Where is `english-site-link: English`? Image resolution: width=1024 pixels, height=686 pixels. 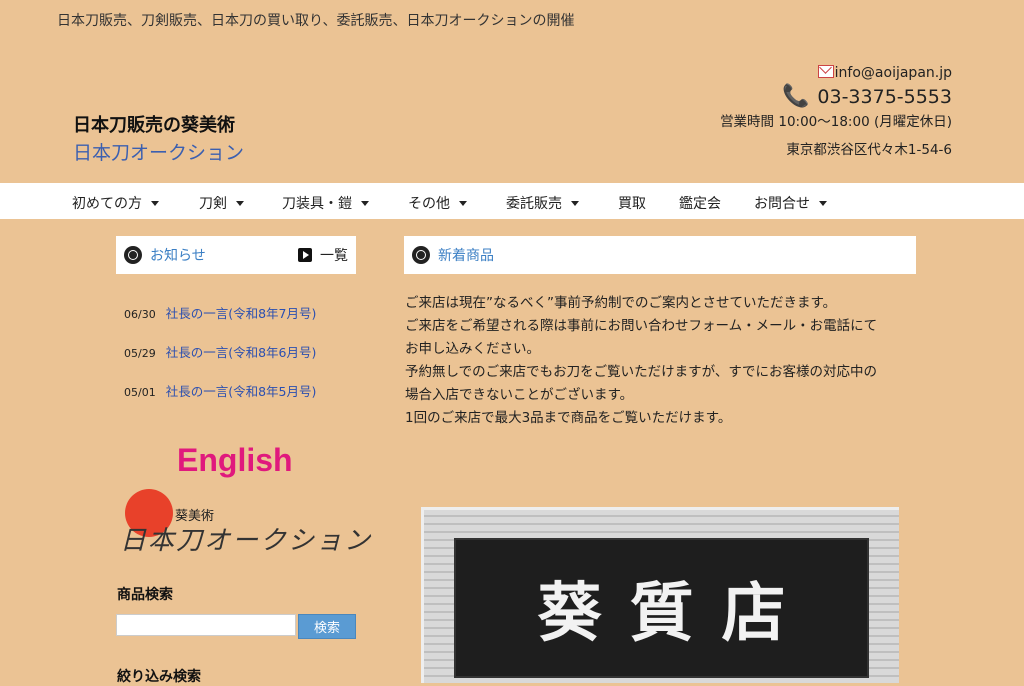 english-site-link: English is located at coordinates (235, 460).